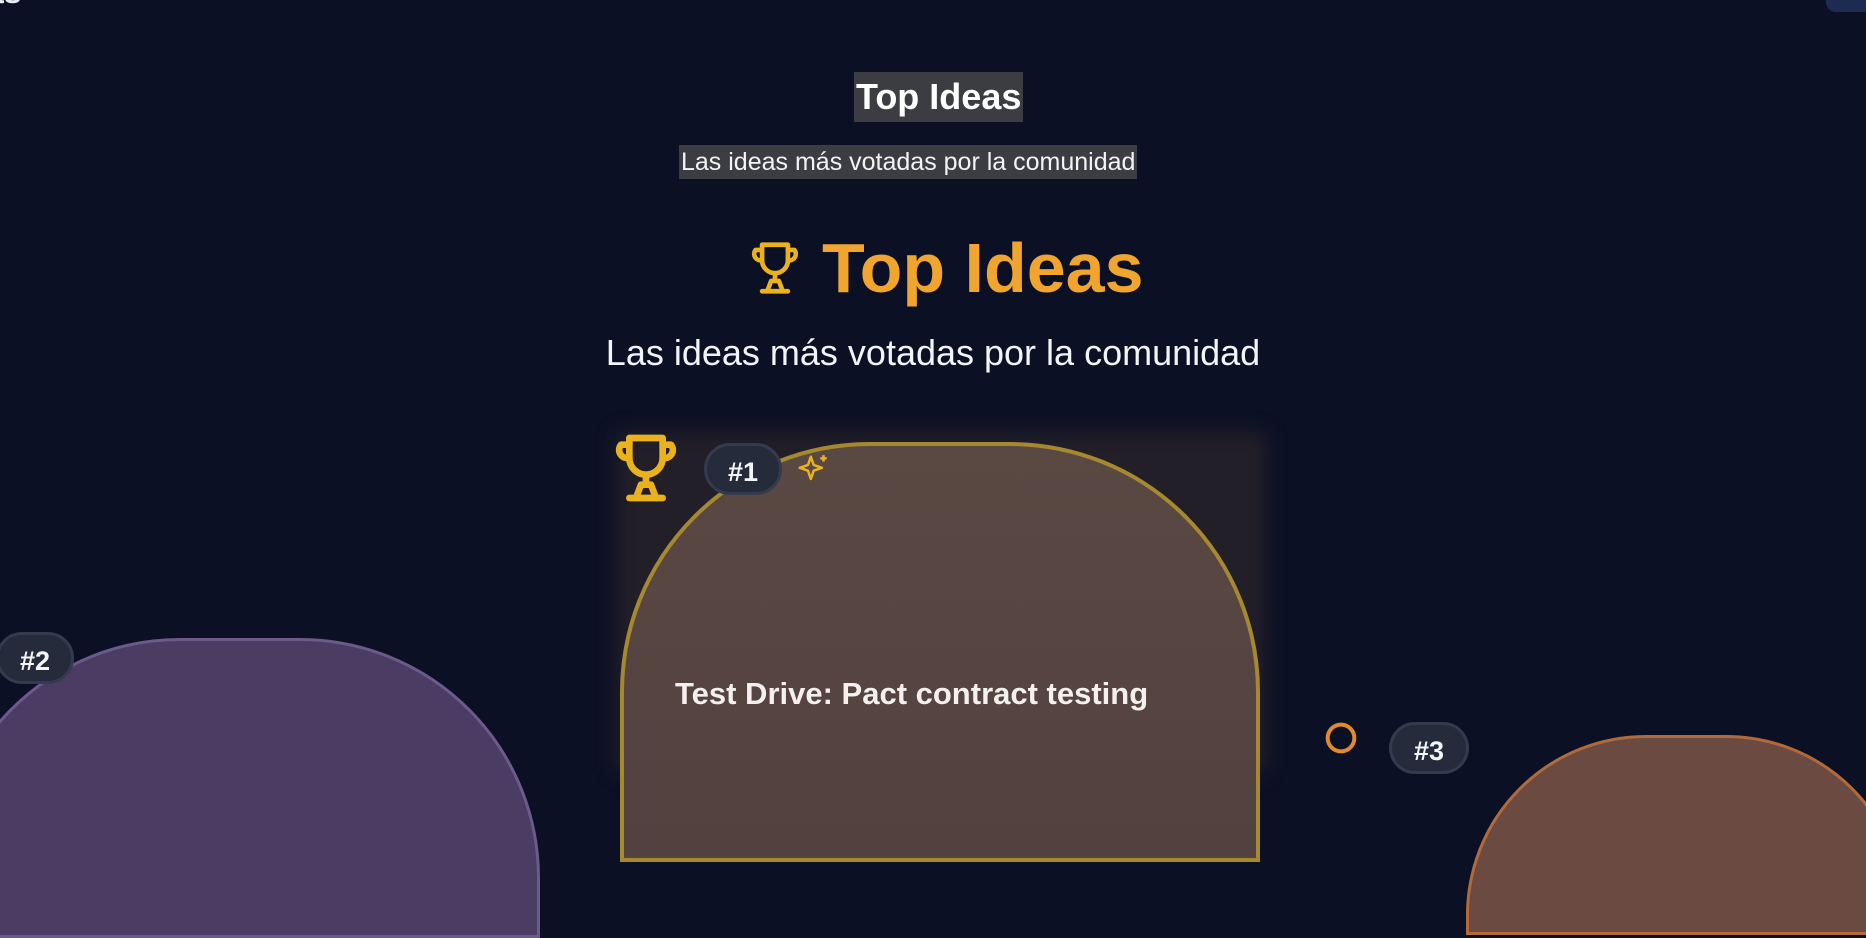  What do you see at coordinates (1429, 748) in the screenshot?
I see `rank-badge-3: #3` at bounding box center [1429, 748].